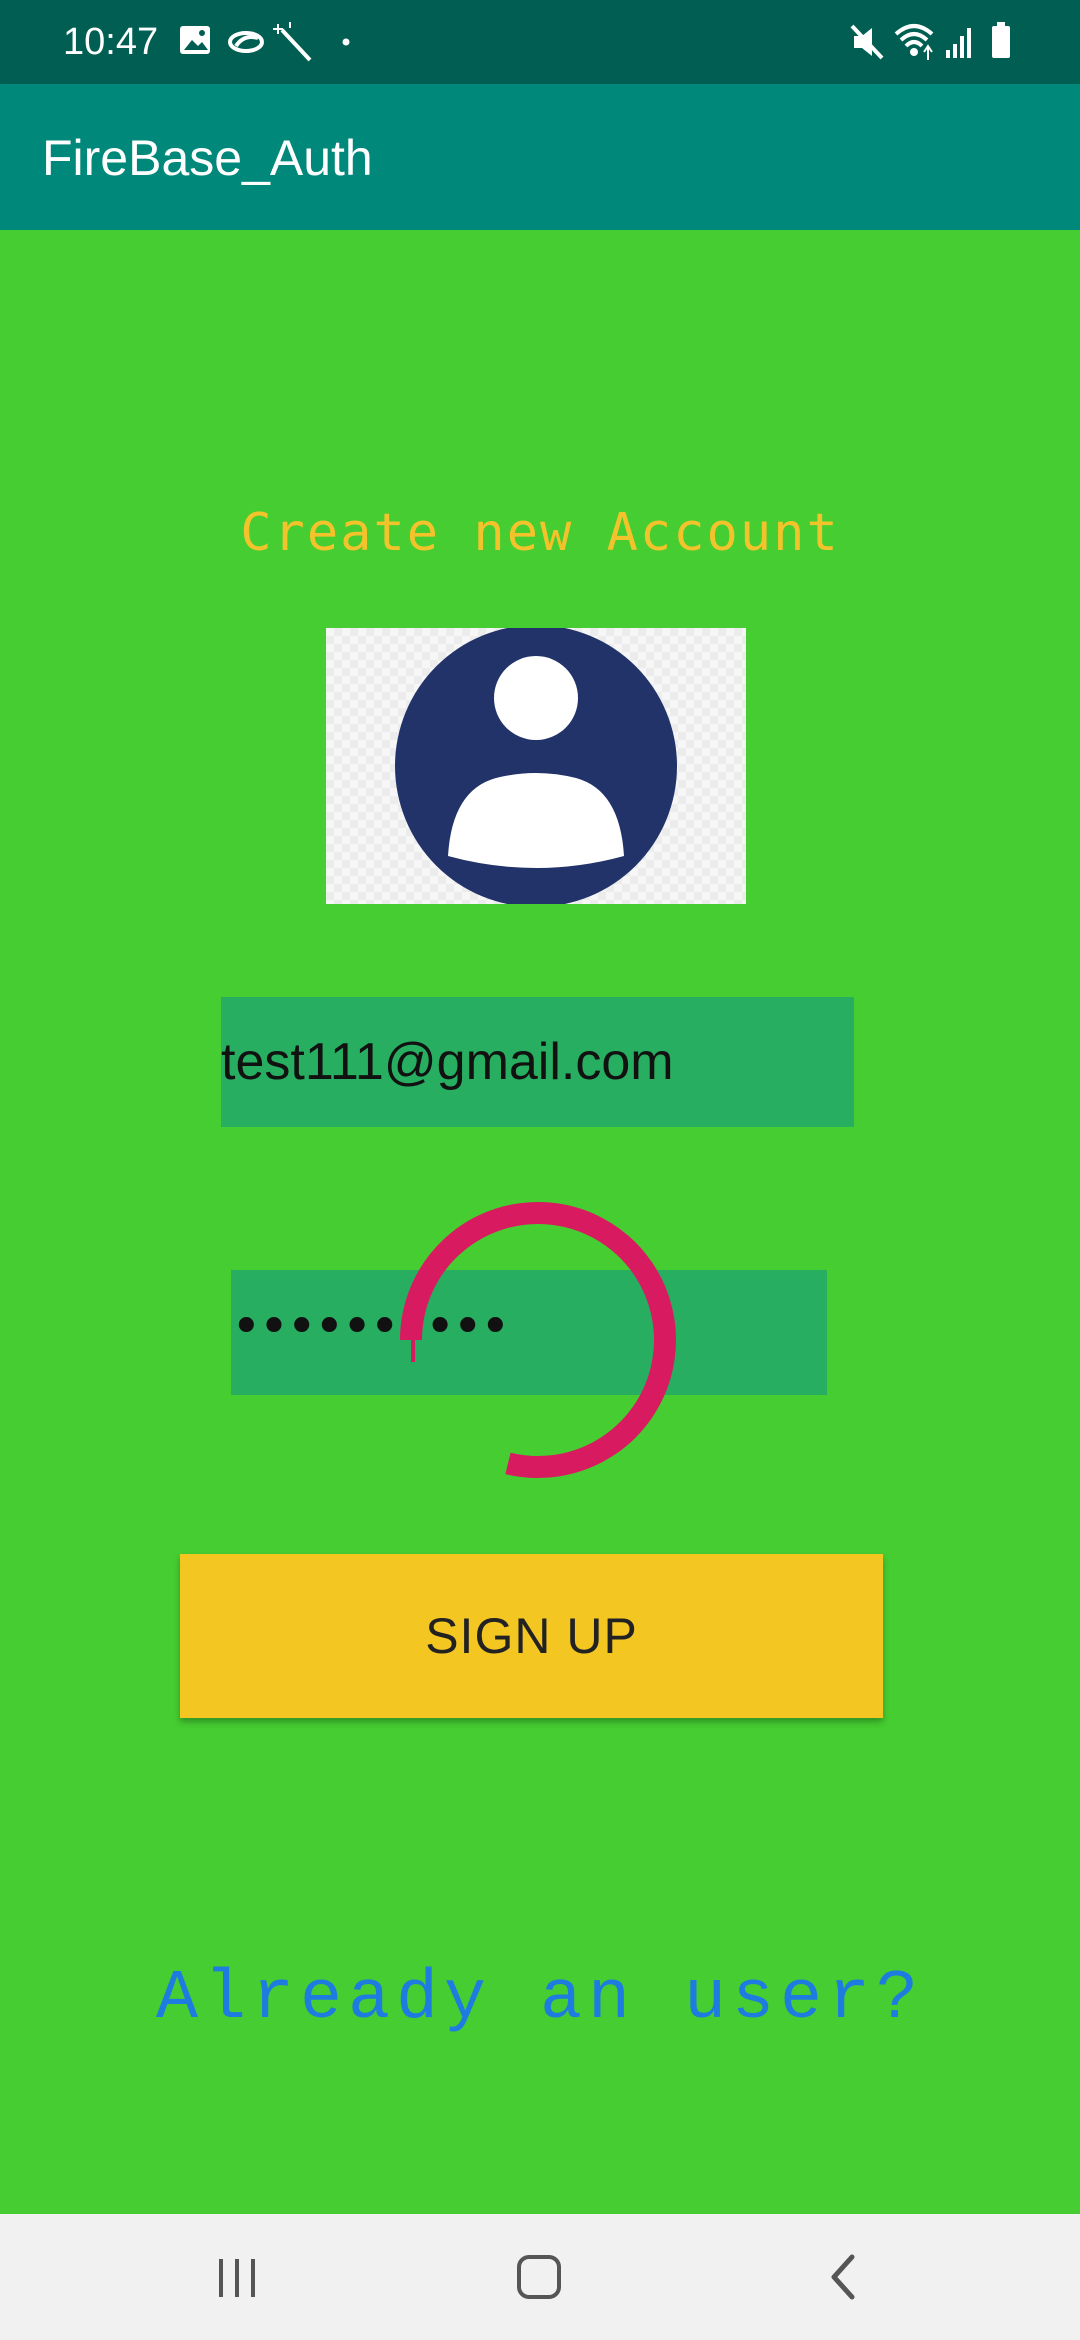 The width and height of the screenshot is (1080, 2340). What do you see at coordinates (346, 42) in the screenshot?
I see `dot-icon` at bounding box center [346, 42].